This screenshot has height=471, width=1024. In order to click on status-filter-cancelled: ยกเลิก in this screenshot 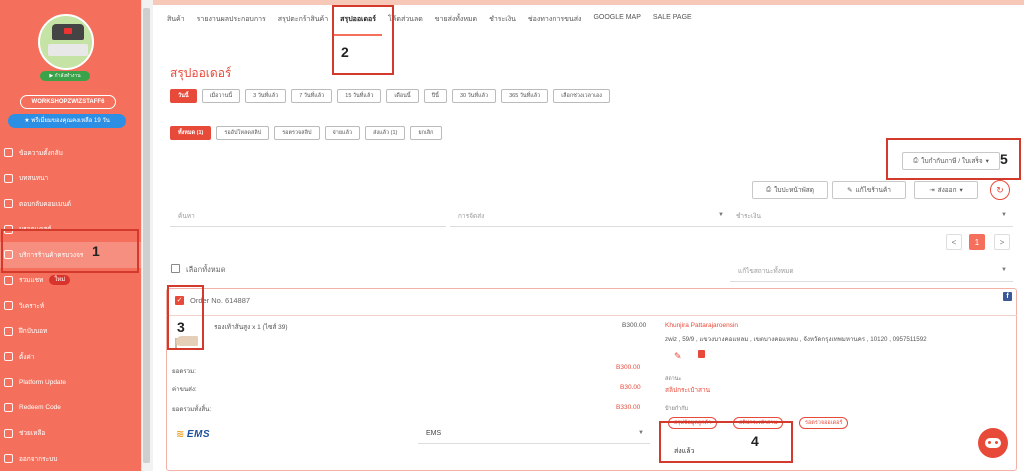, I will do `click(426, 133)`.